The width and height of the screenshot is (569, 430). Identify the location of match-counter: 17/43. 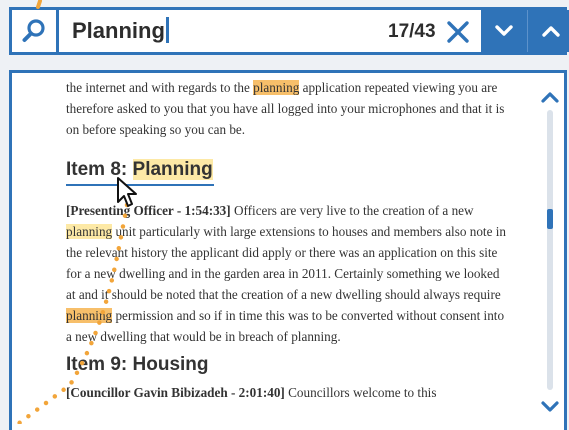
(412, 31).